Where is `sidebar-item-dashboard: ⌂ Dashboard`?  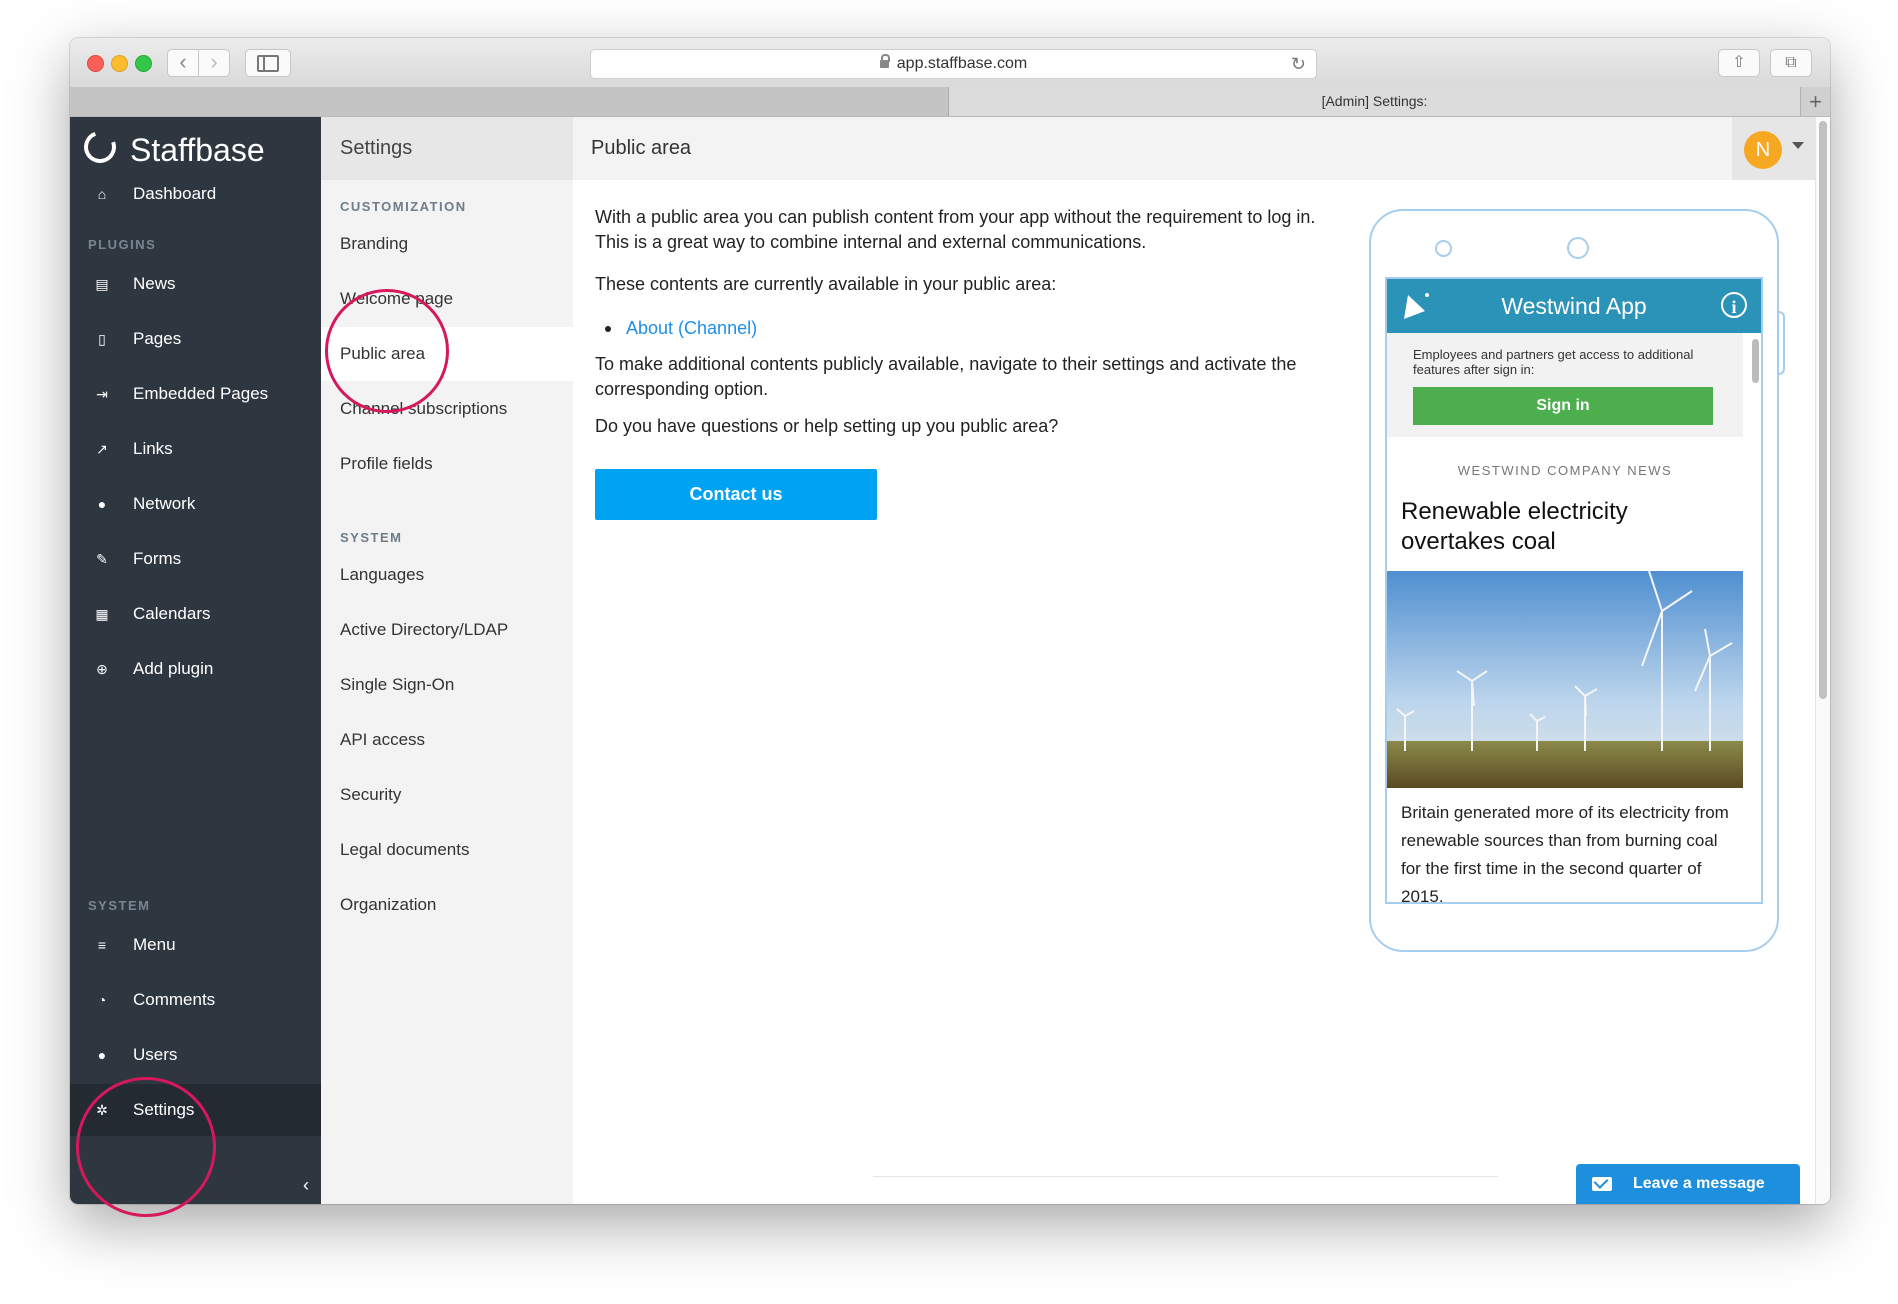 sidebar-item-dashboard: ⌂ Dashboard is located at coordinates (195, 194).